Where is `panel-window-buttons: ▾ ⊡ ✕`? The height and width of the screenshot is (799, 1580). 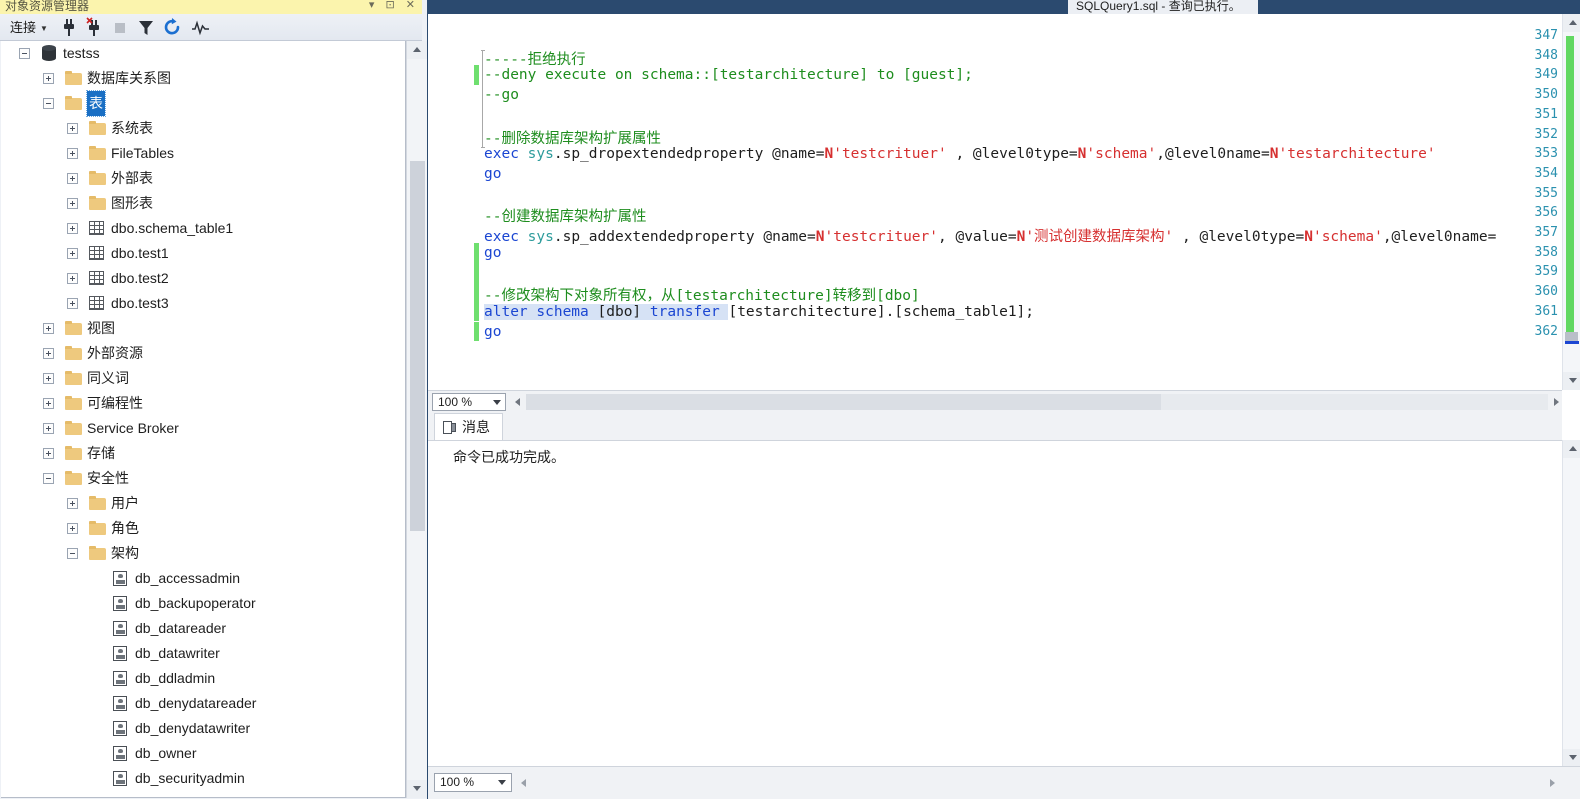
panel-window-buttons: ▾ ⊡ ✕ is located at coordinates (394, 5).